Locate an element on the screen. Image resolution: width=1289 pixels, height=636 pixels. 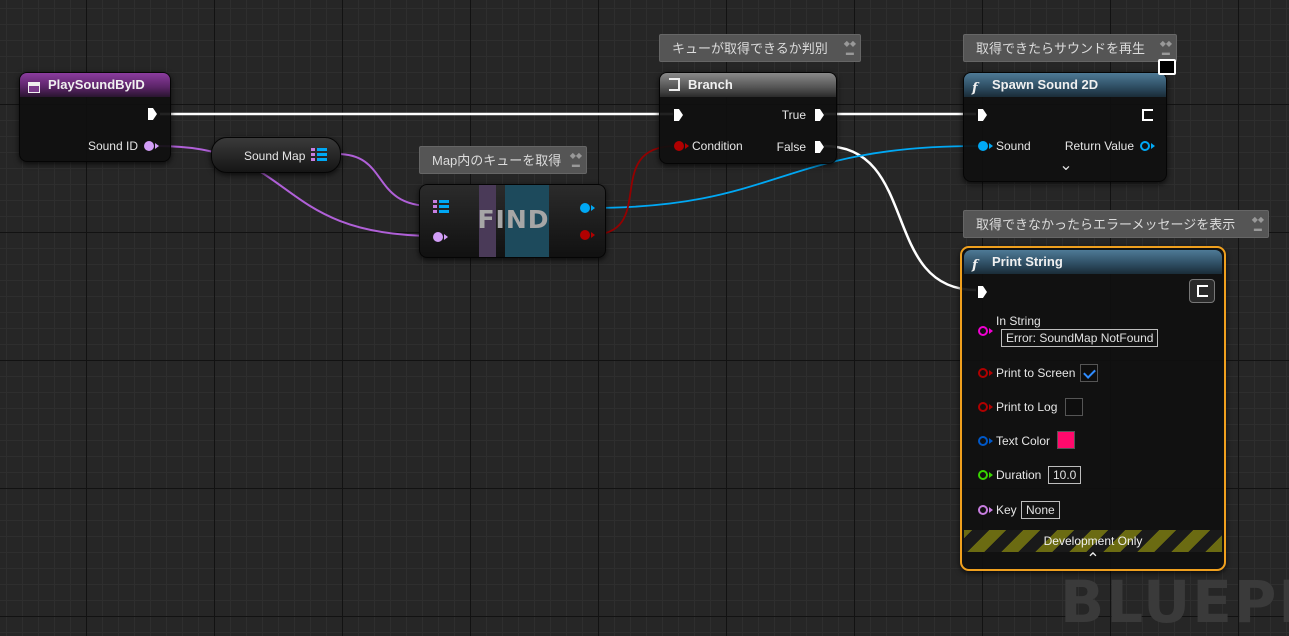
sound-label: Sound is located at coordinates (1013, 146).